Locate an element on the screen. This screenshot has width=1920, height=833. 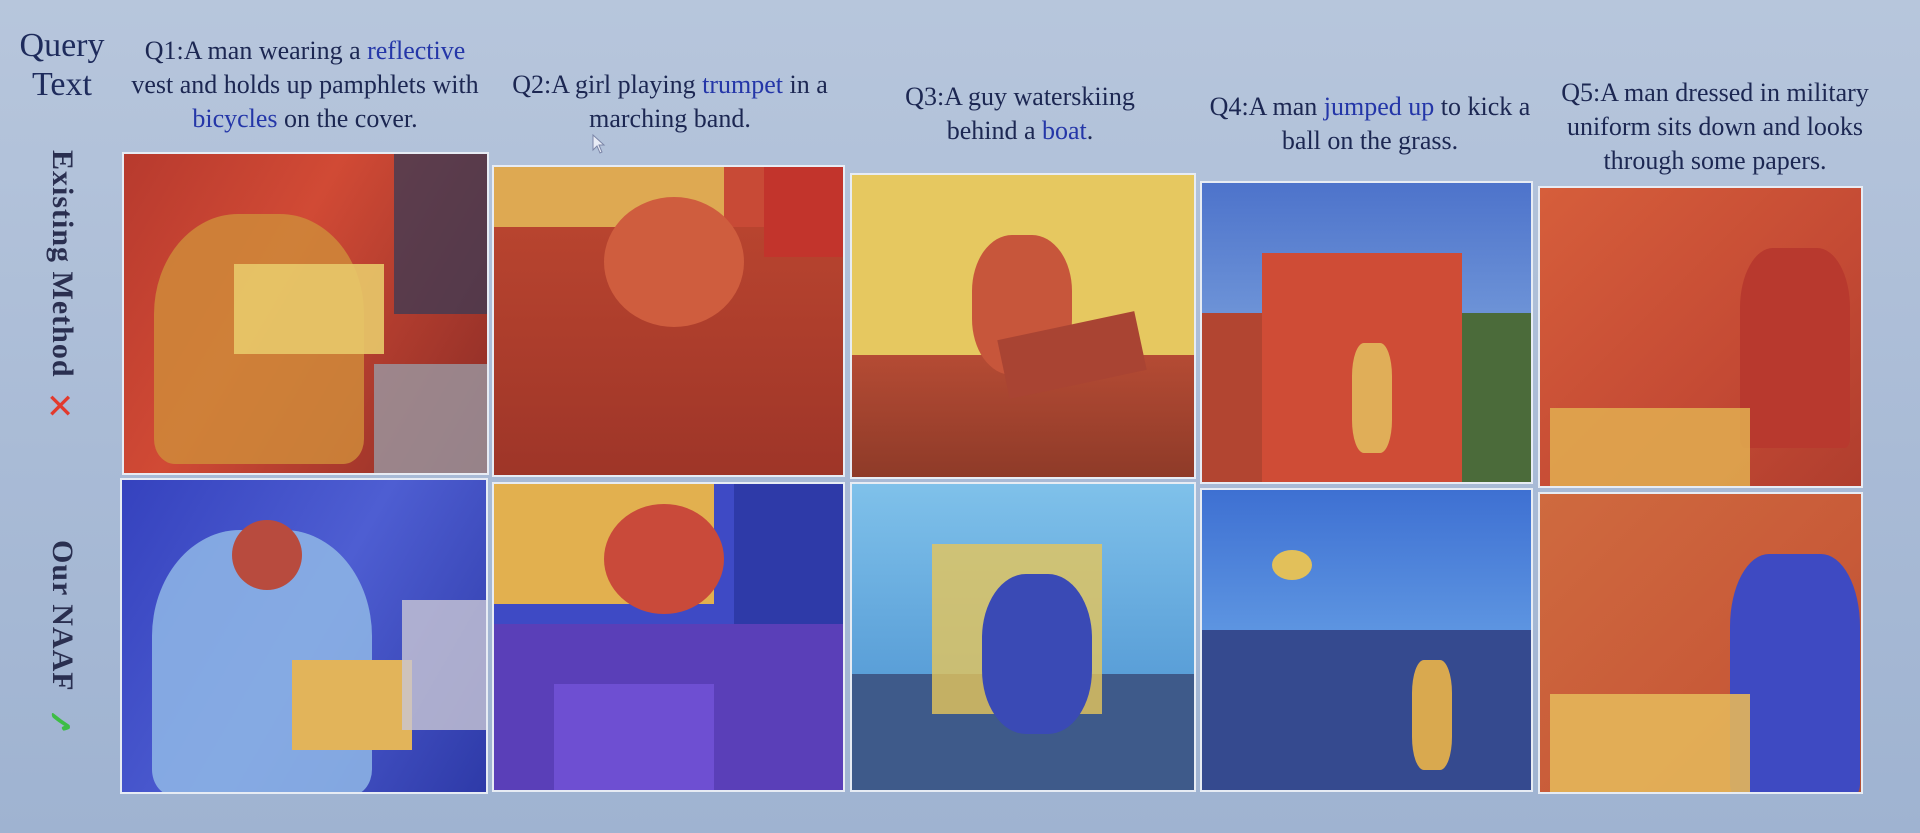
row-label-ours: Our NAAF ✓ is located at coordinates (62, 670).